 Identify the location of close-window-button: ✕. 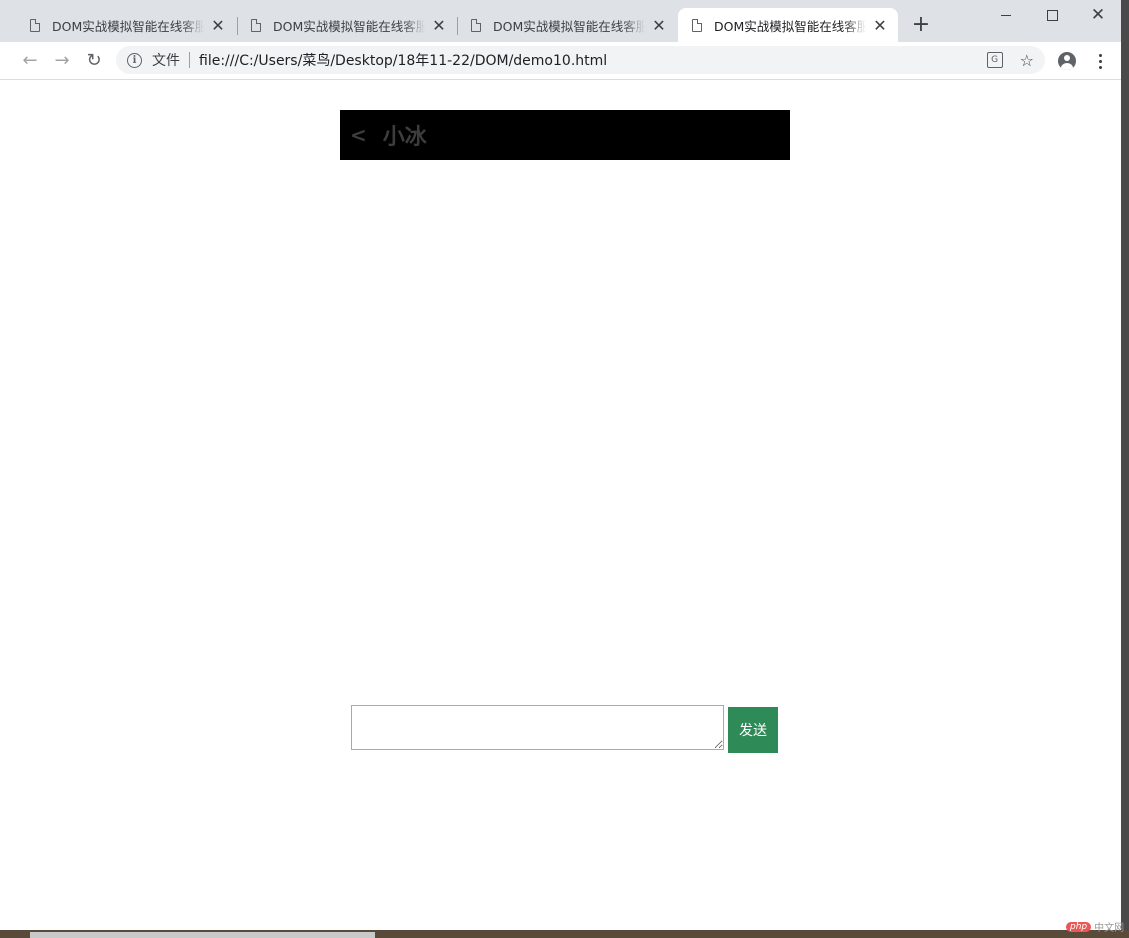
(1098, 15).